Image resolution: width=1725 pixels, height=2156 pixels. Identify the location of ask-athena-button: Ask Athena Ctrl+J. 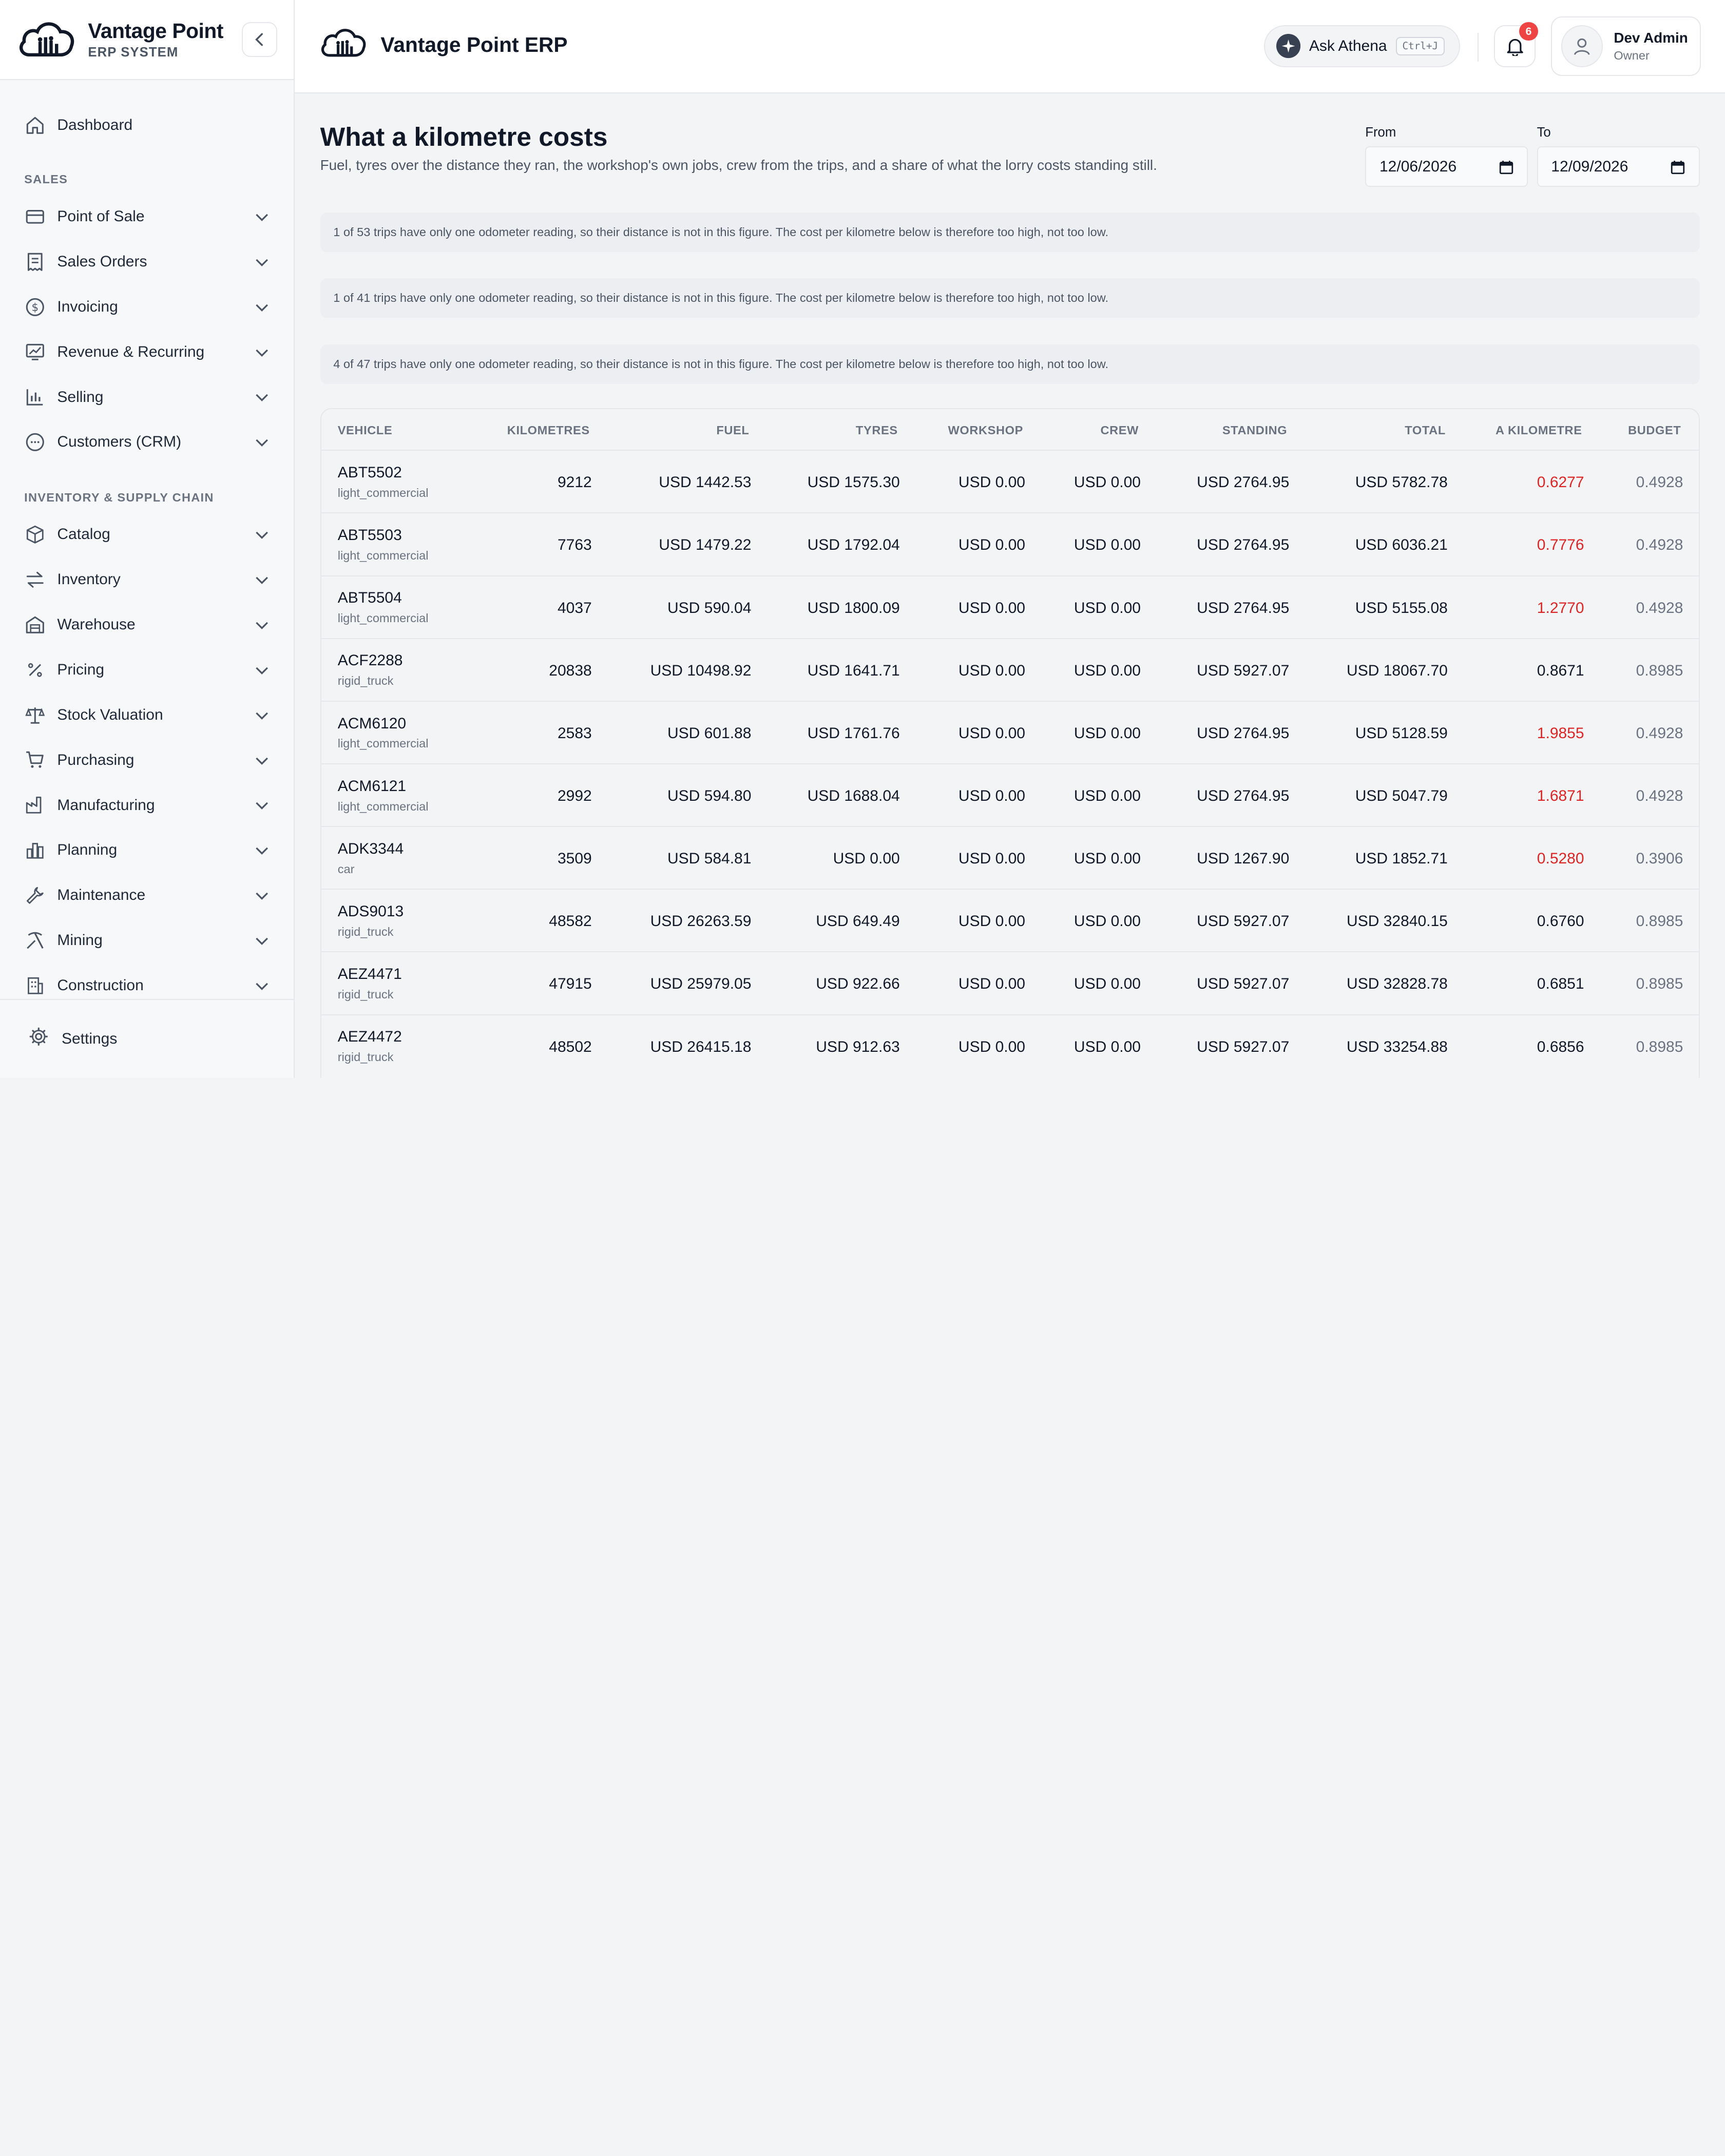
(1362, 46).